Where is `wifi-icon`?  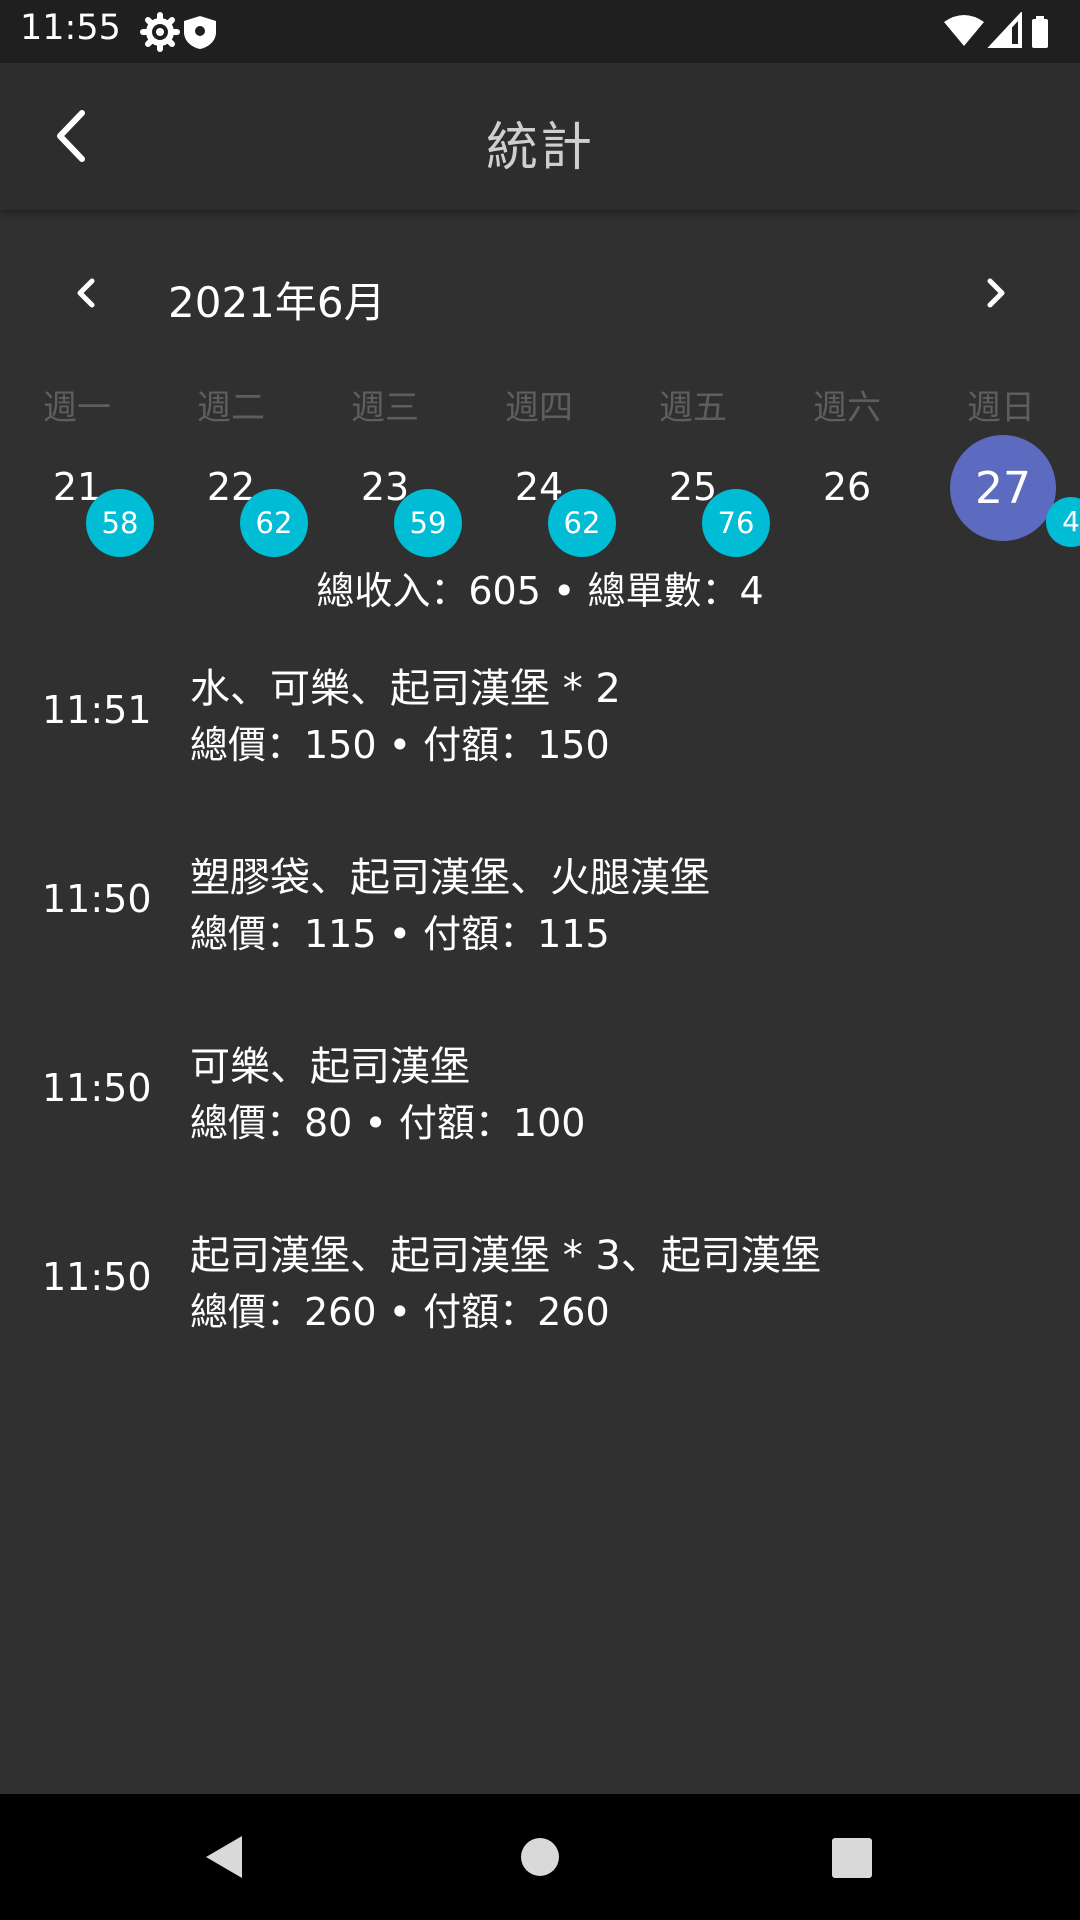 wifi-icon is located at coordinates (964, 30).